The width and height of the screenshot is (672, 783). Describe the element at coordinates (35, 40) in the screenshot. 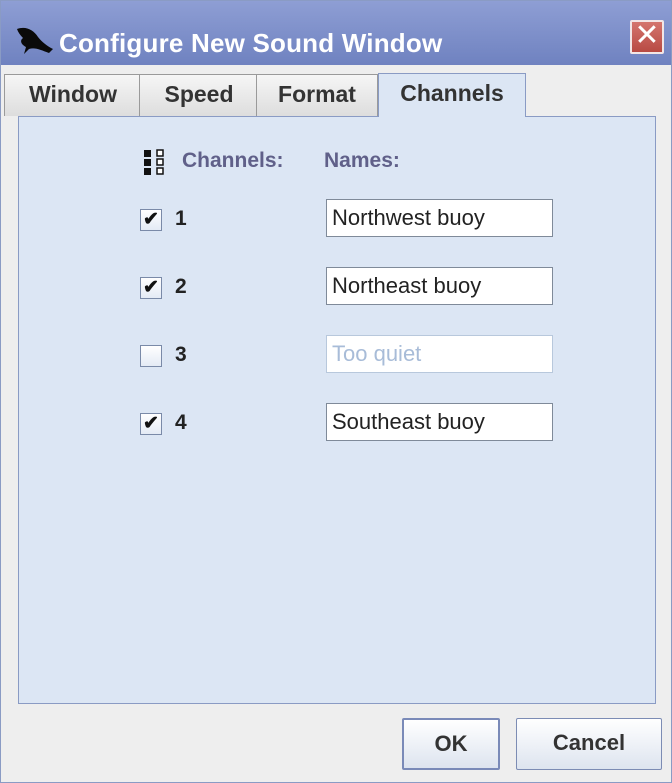

I see `bird-icon` at that location.